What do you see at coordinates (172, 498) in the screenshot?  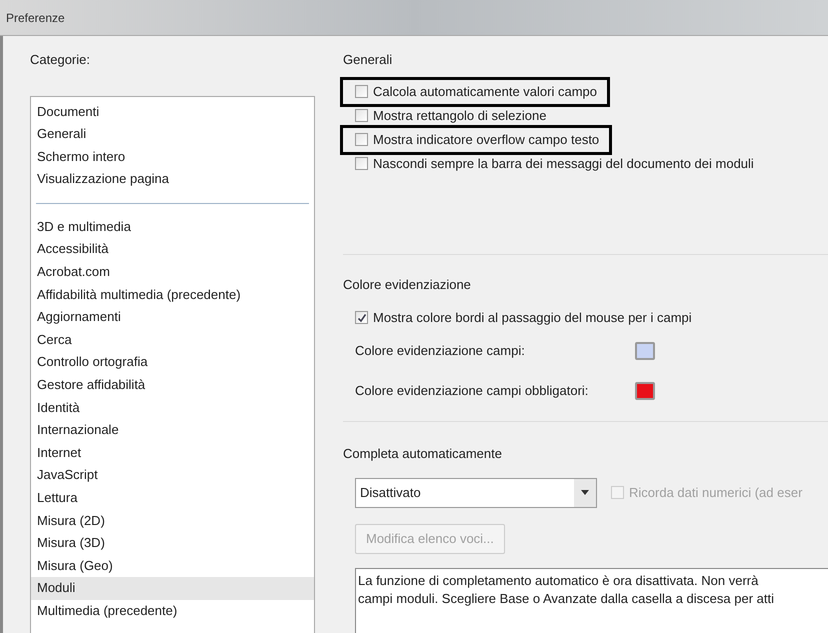 I see `category-item: Lettura` at bounding box center [172, 498].